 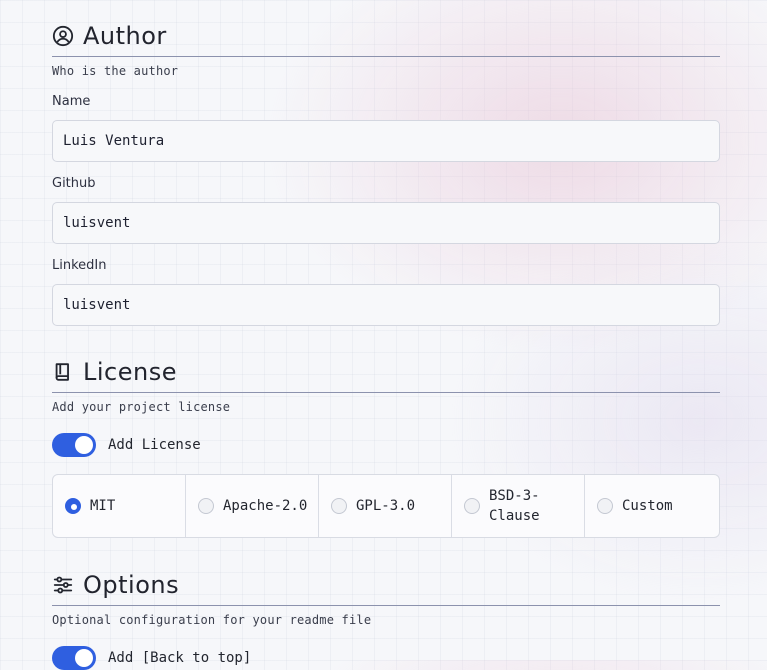 I want to click on license-option-gpl: GPL-3.0, so click(x=385, y=506).